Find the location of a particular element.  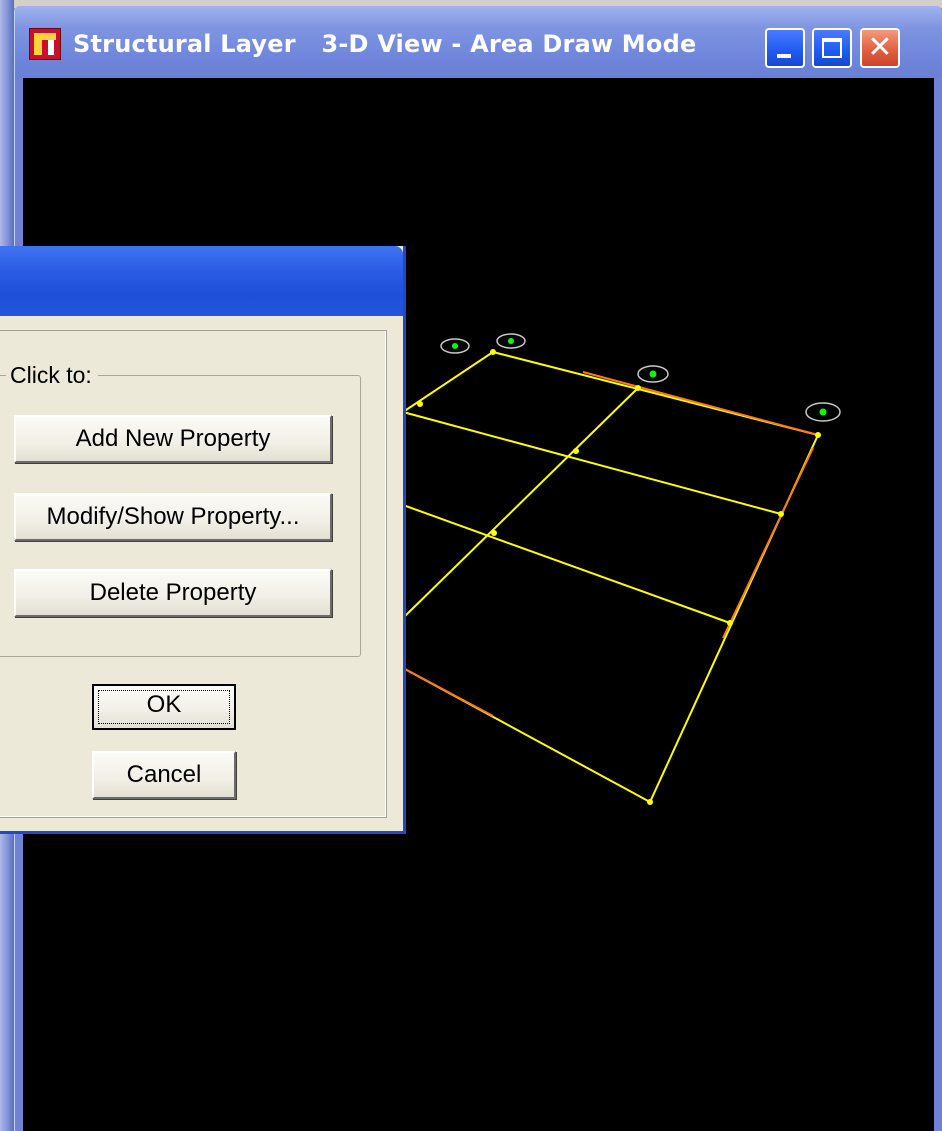

maximize-button is located at coordinates (832, 48).